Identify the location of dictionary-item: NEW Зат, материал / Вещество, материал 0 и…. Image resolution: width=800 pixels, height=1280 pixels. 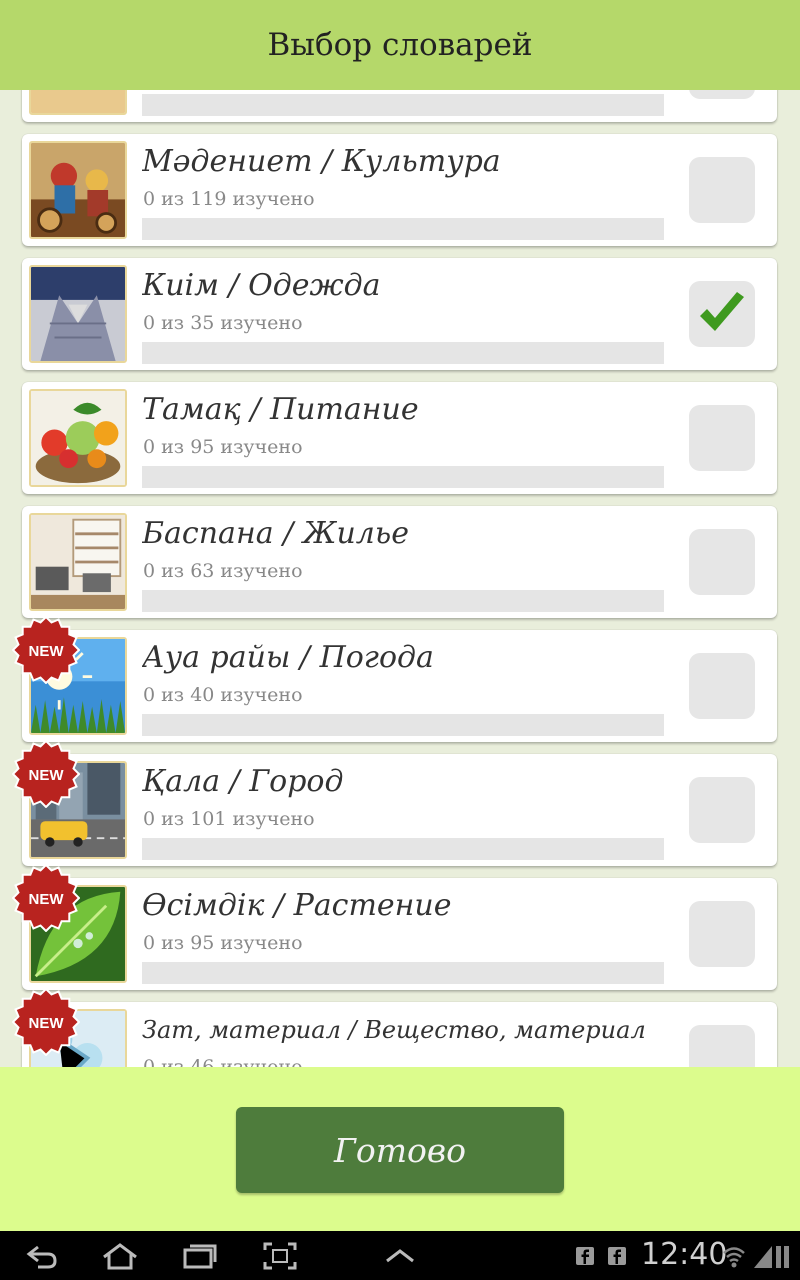
(394, 1027).